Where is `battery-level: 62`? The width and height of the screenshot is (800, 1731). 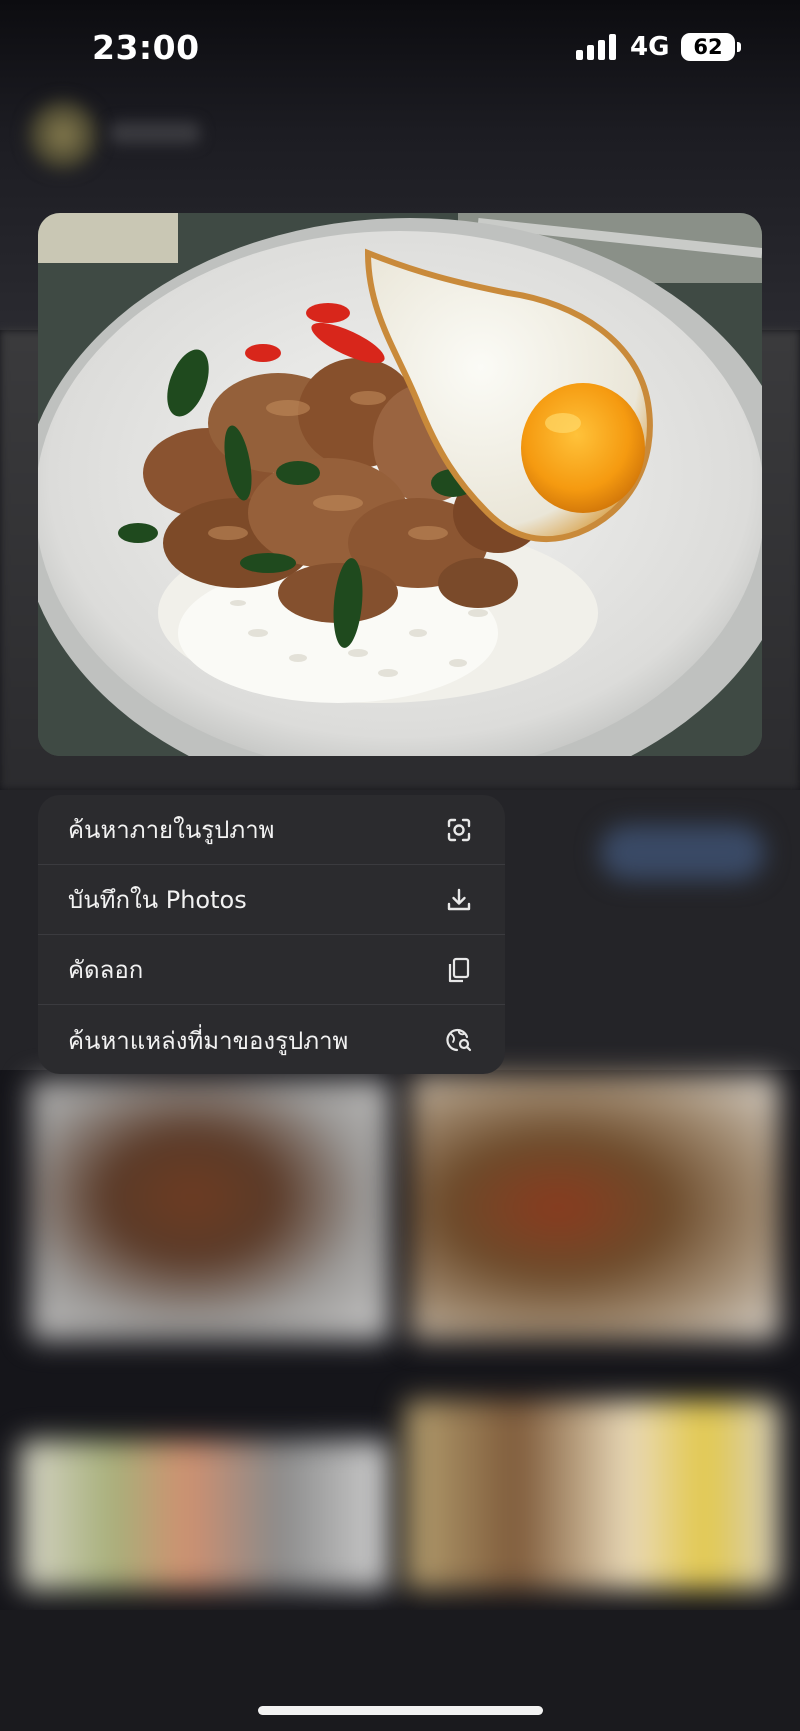
battery-level: 62 is located at coordinates (708, 47).